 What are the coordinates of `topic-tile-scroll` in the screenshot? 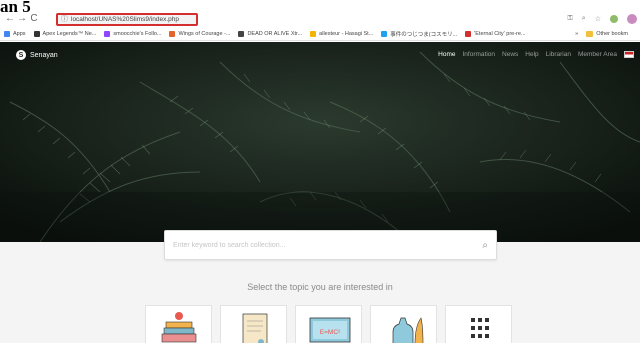 It's located at (253, 324).